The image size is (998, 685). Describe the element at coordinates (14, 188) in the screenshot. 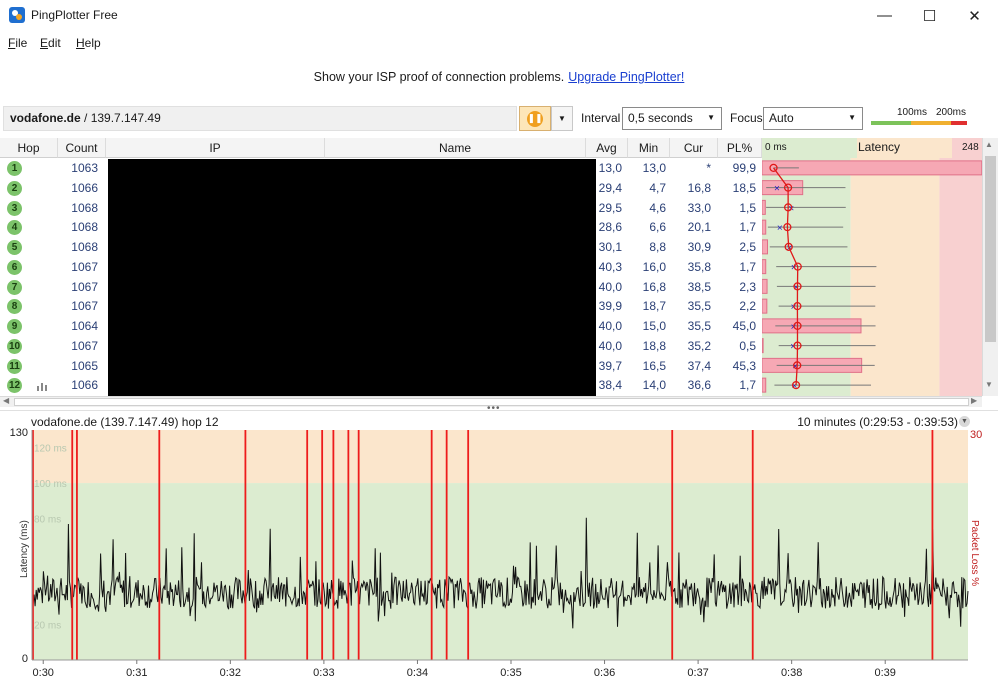

I see `hop-number-badge: 2` at that location.